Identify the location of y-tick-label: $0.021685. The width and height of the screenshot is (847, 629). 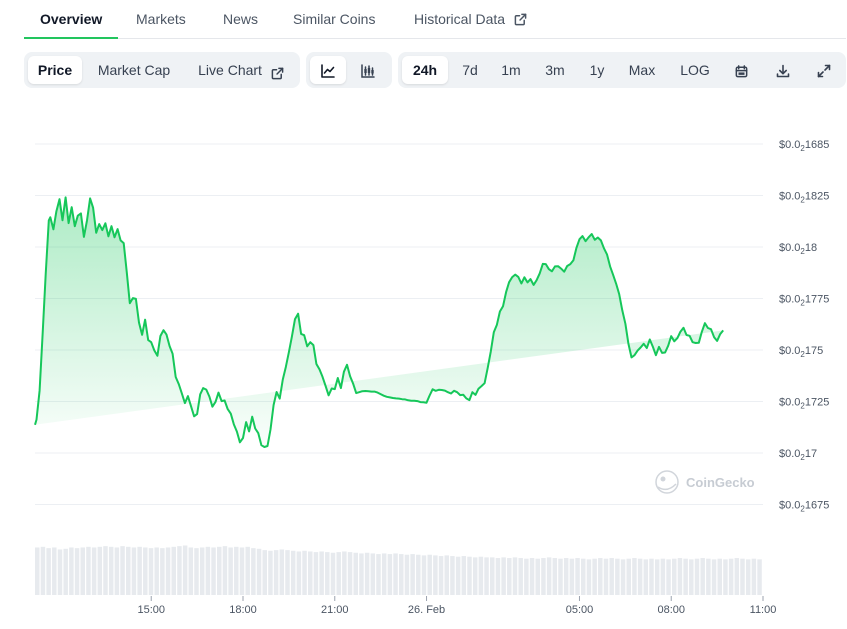
(804, 146).